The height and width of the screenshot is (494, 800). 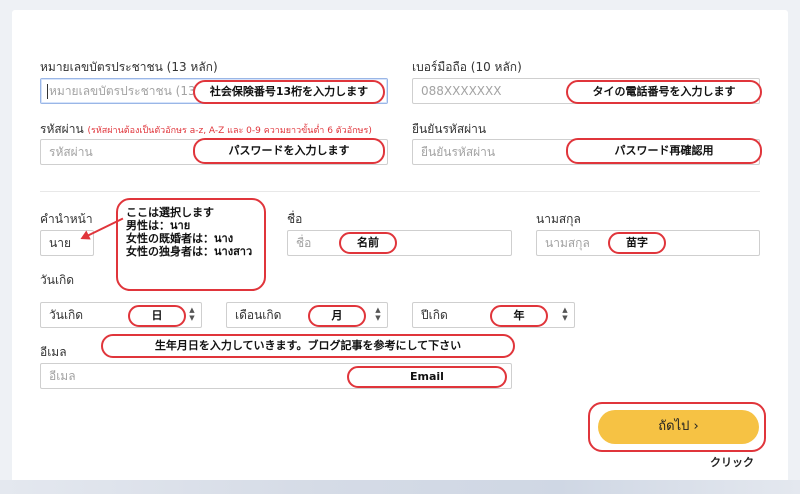 What do you see at coordinates (368, 243) in the screenshot?
I see `annotation-firstname: 名前` at bounding box center [368, 243].